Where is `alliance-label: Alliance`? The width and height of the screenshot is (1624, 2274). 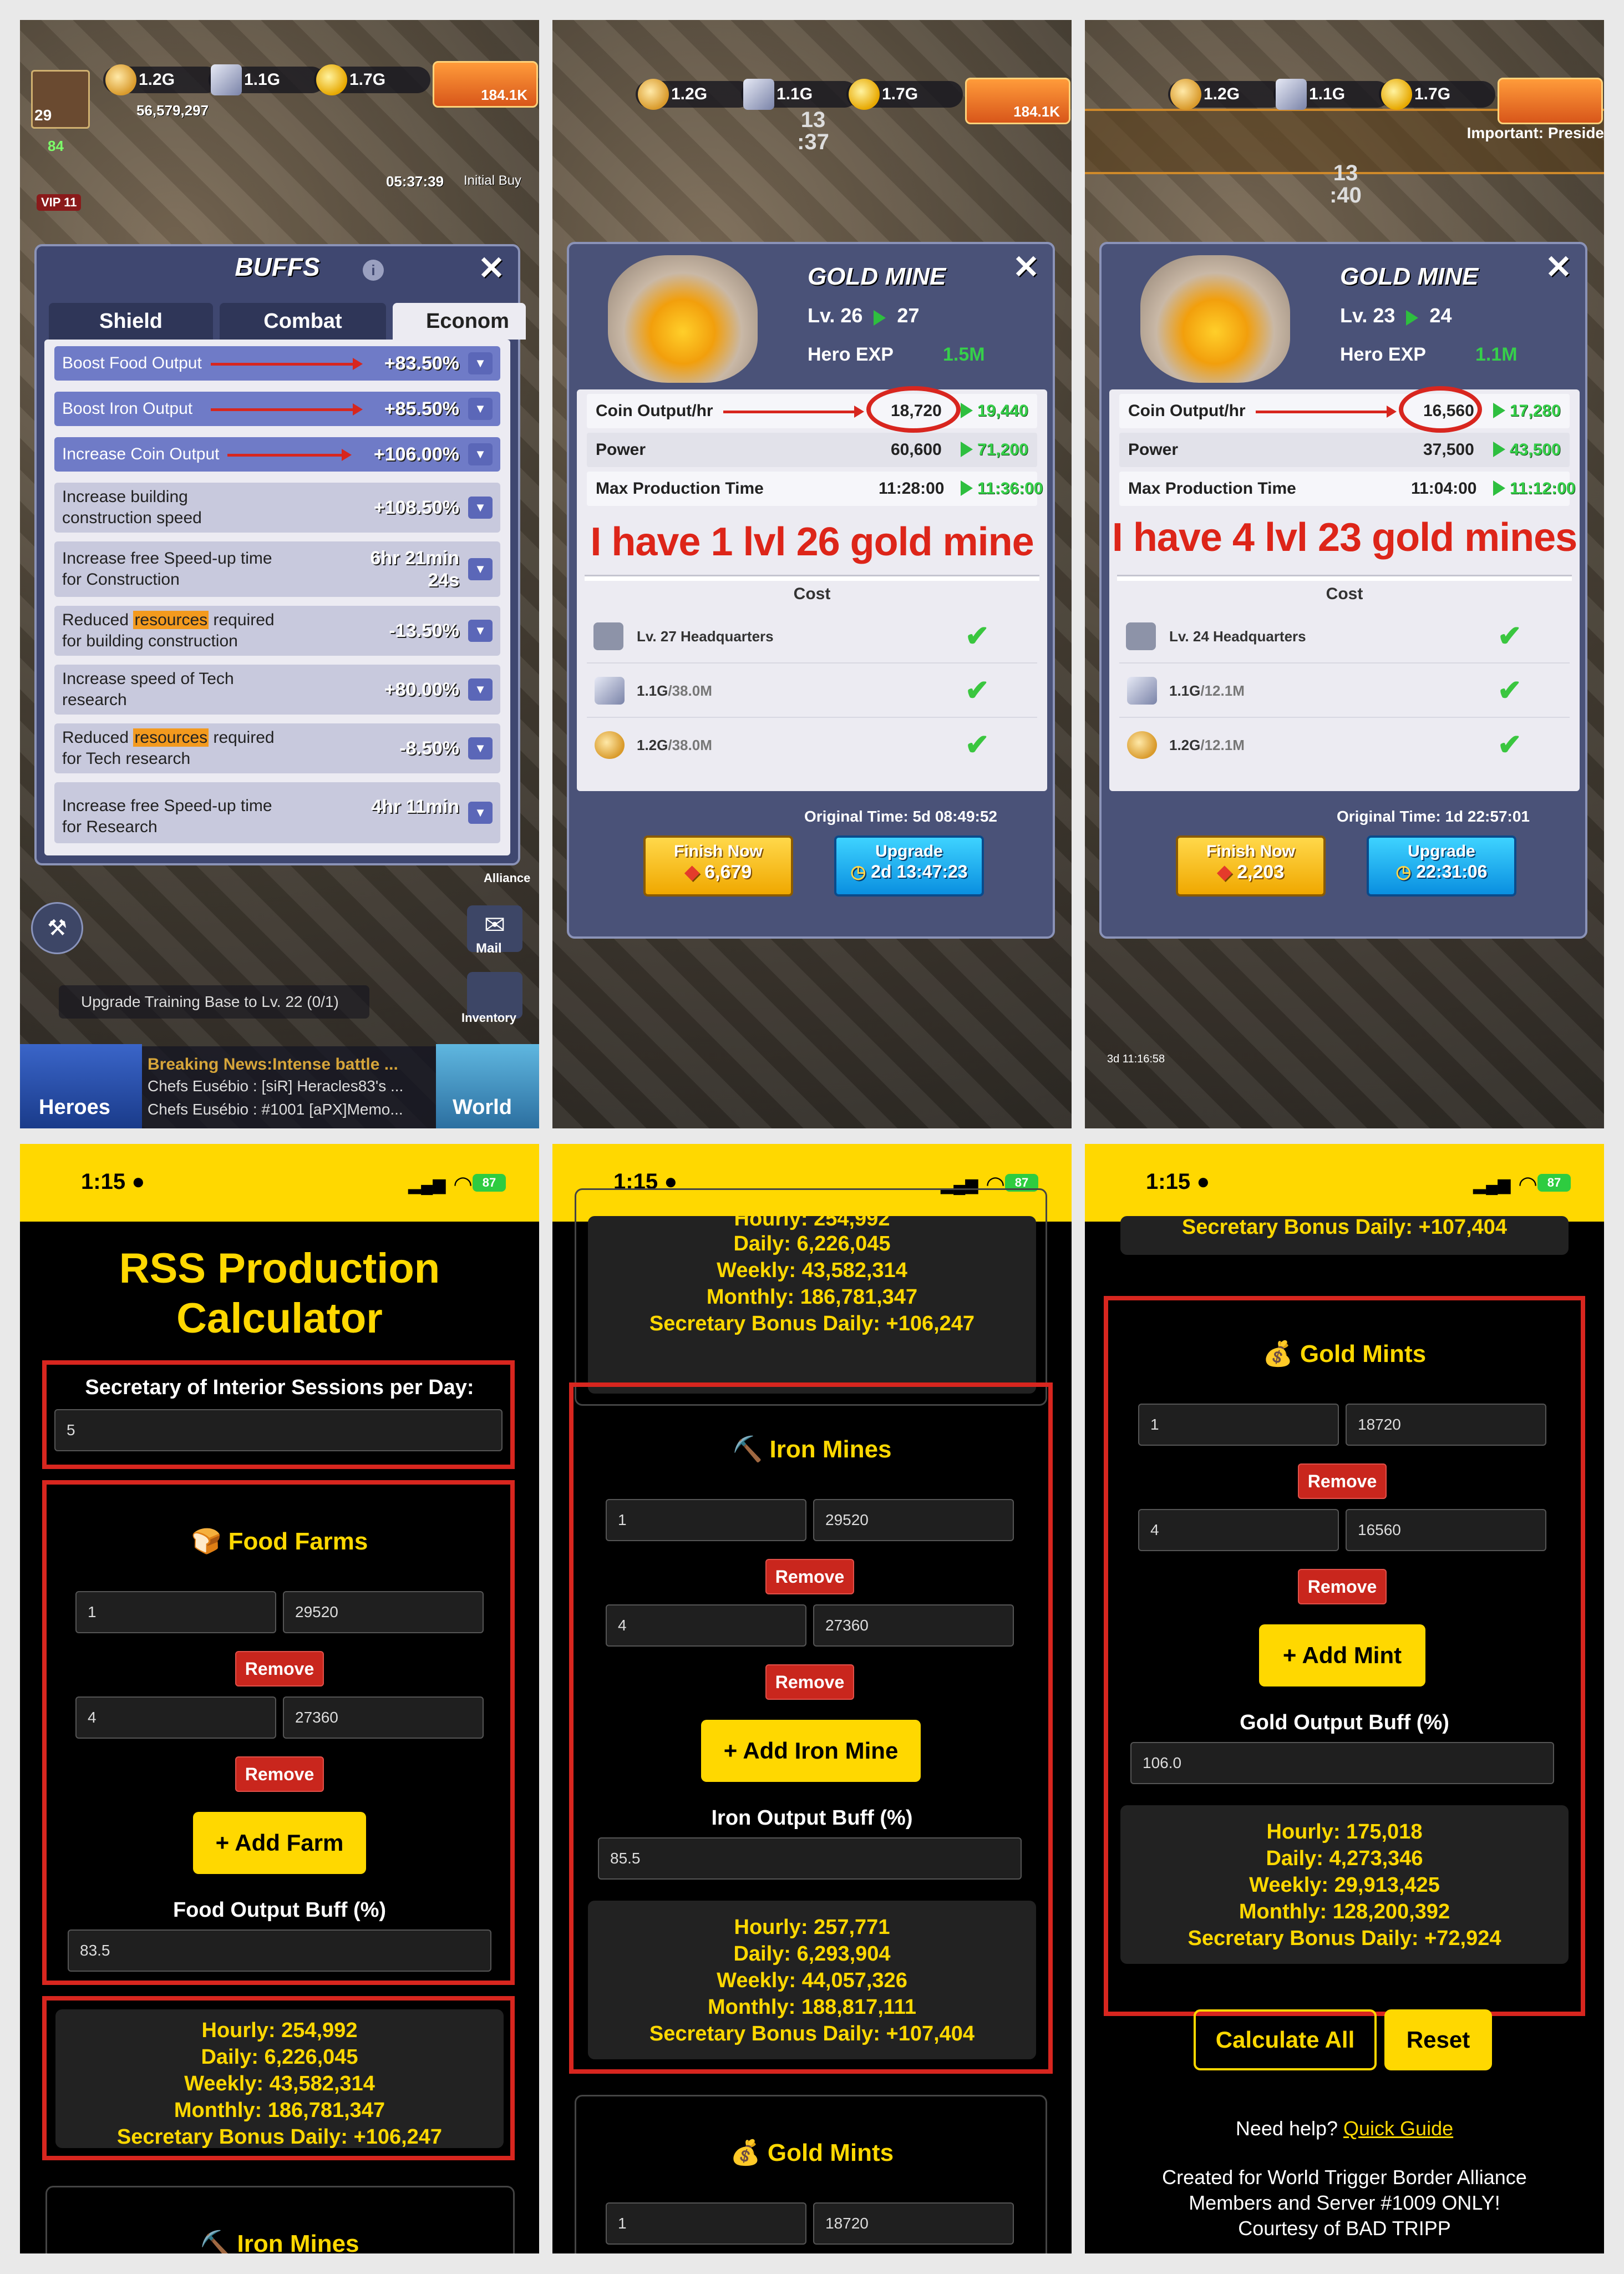
alliance-label: Alliance is located at coordinates (507, 878).